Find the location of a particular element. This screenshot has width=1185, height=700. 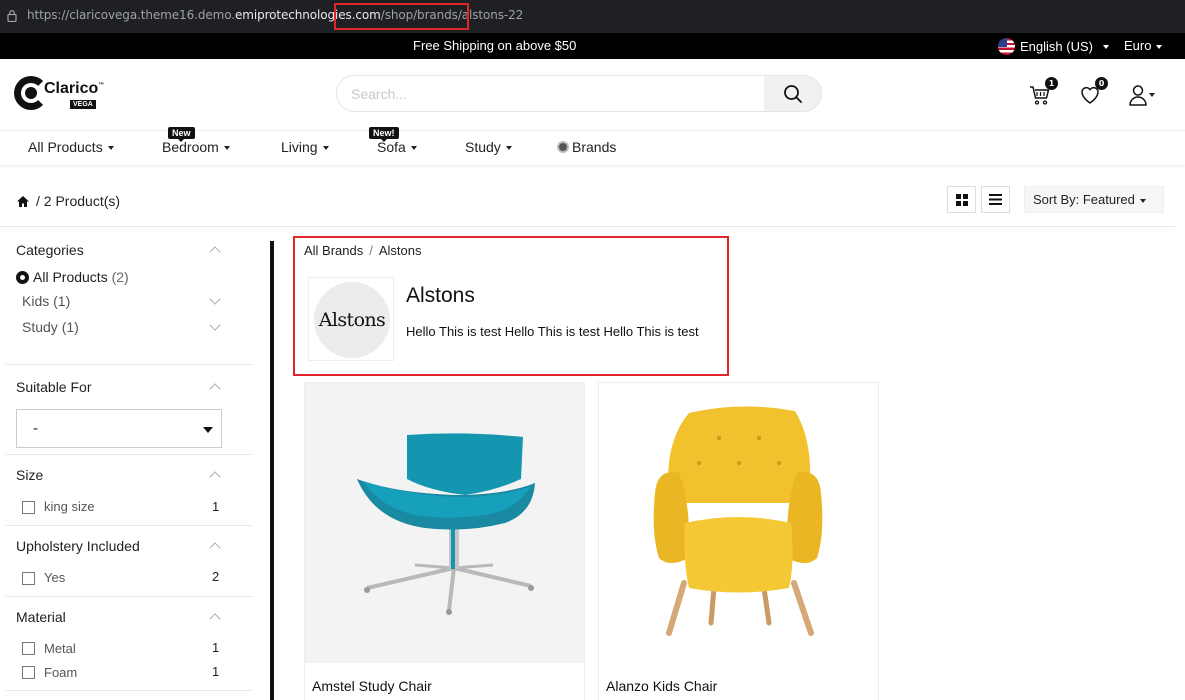

site-logo: Clarico™ VEGA is located at coordinates (59, 95).